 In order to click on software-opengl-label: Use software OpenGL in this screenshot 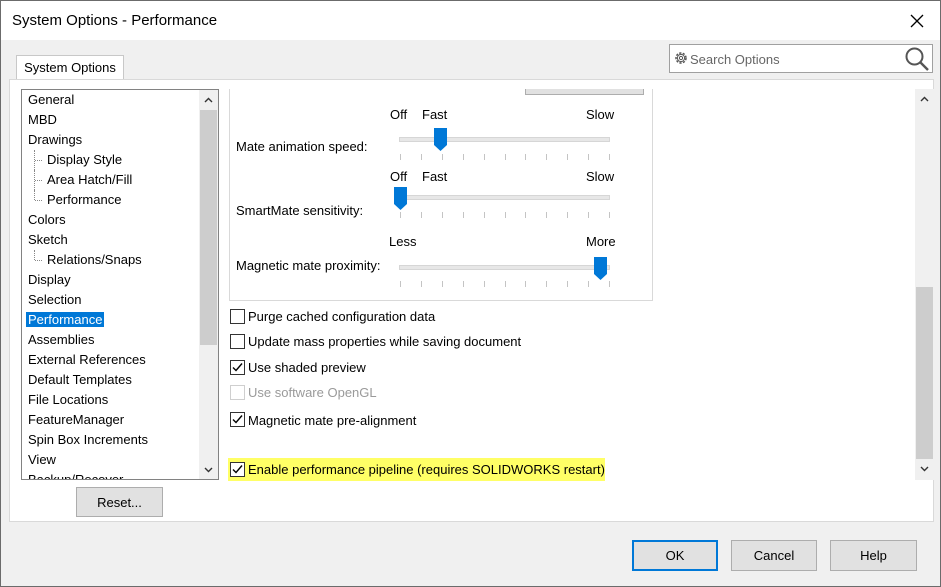, I will do `click(312, 392)`.